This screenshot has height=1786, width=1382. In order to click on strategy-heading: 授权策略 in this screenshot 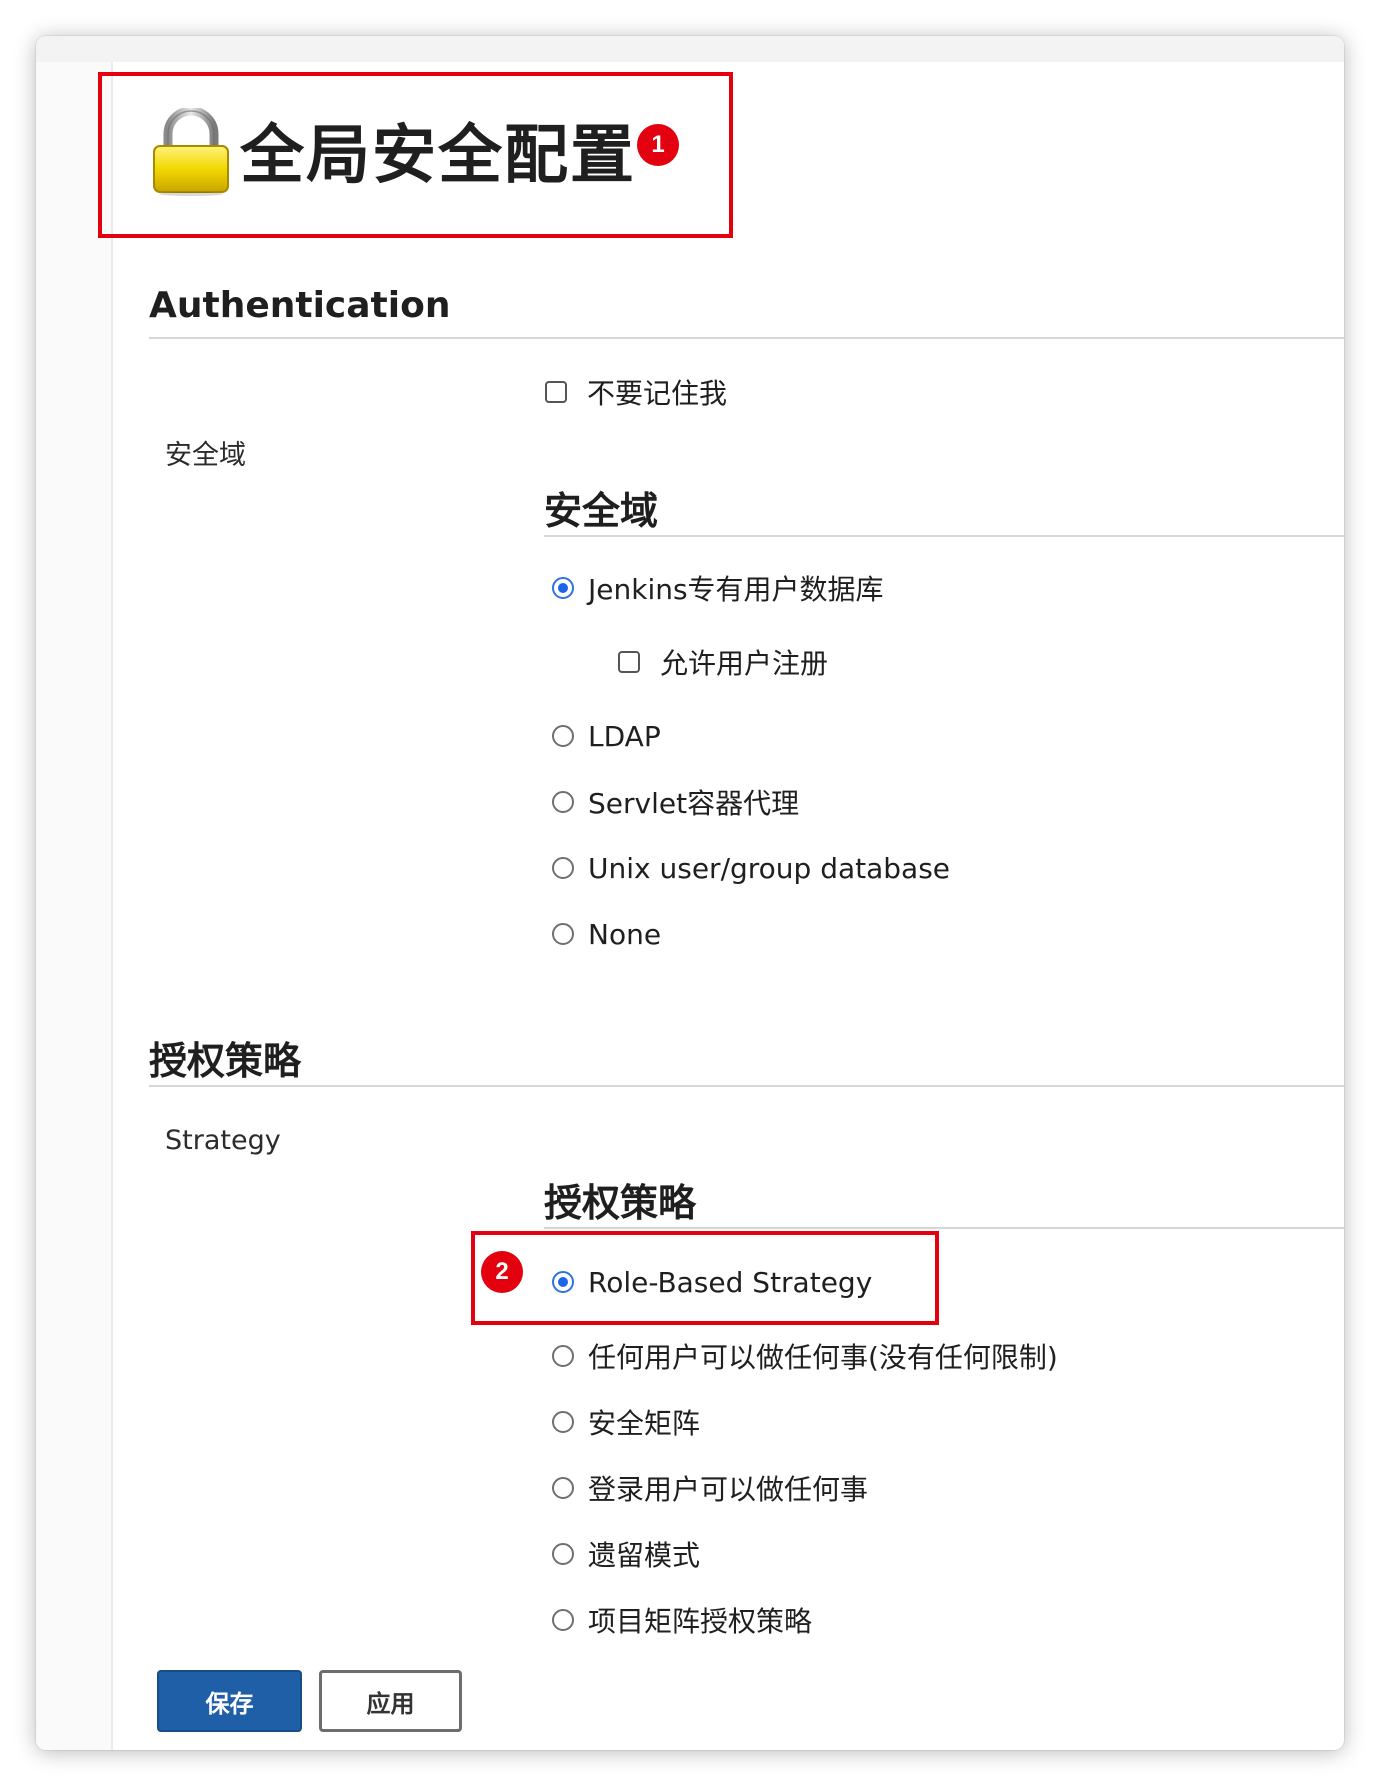, I will do `click(620, 1203)`.